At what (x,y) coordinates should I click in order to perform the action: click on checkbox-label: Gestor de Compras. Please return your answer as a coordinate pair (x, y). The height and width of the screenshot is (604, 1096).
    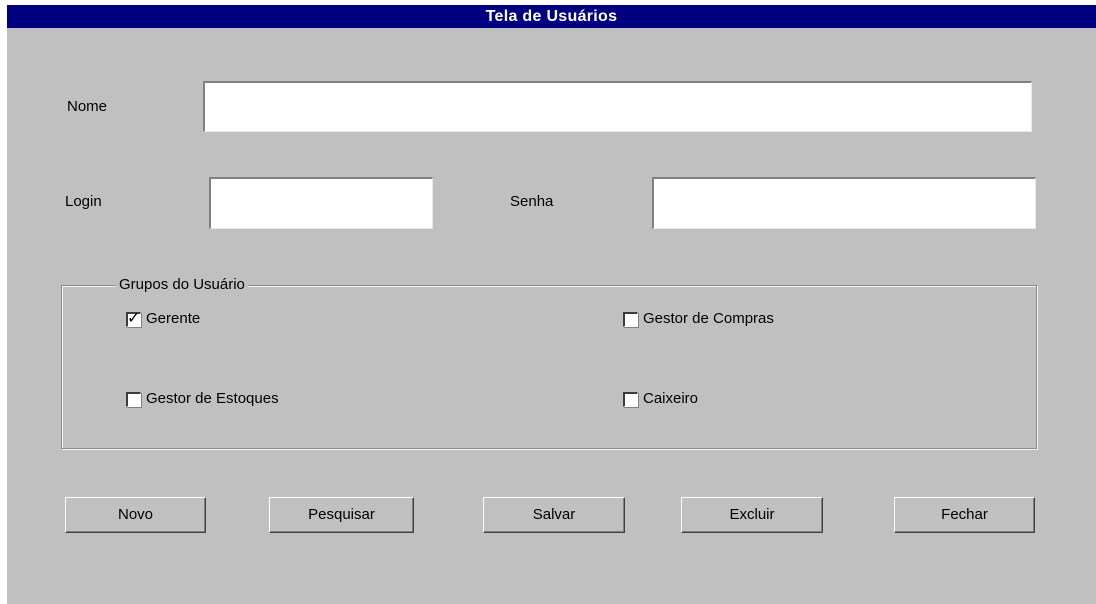
    Looking at the image, I should click on (708, 318).